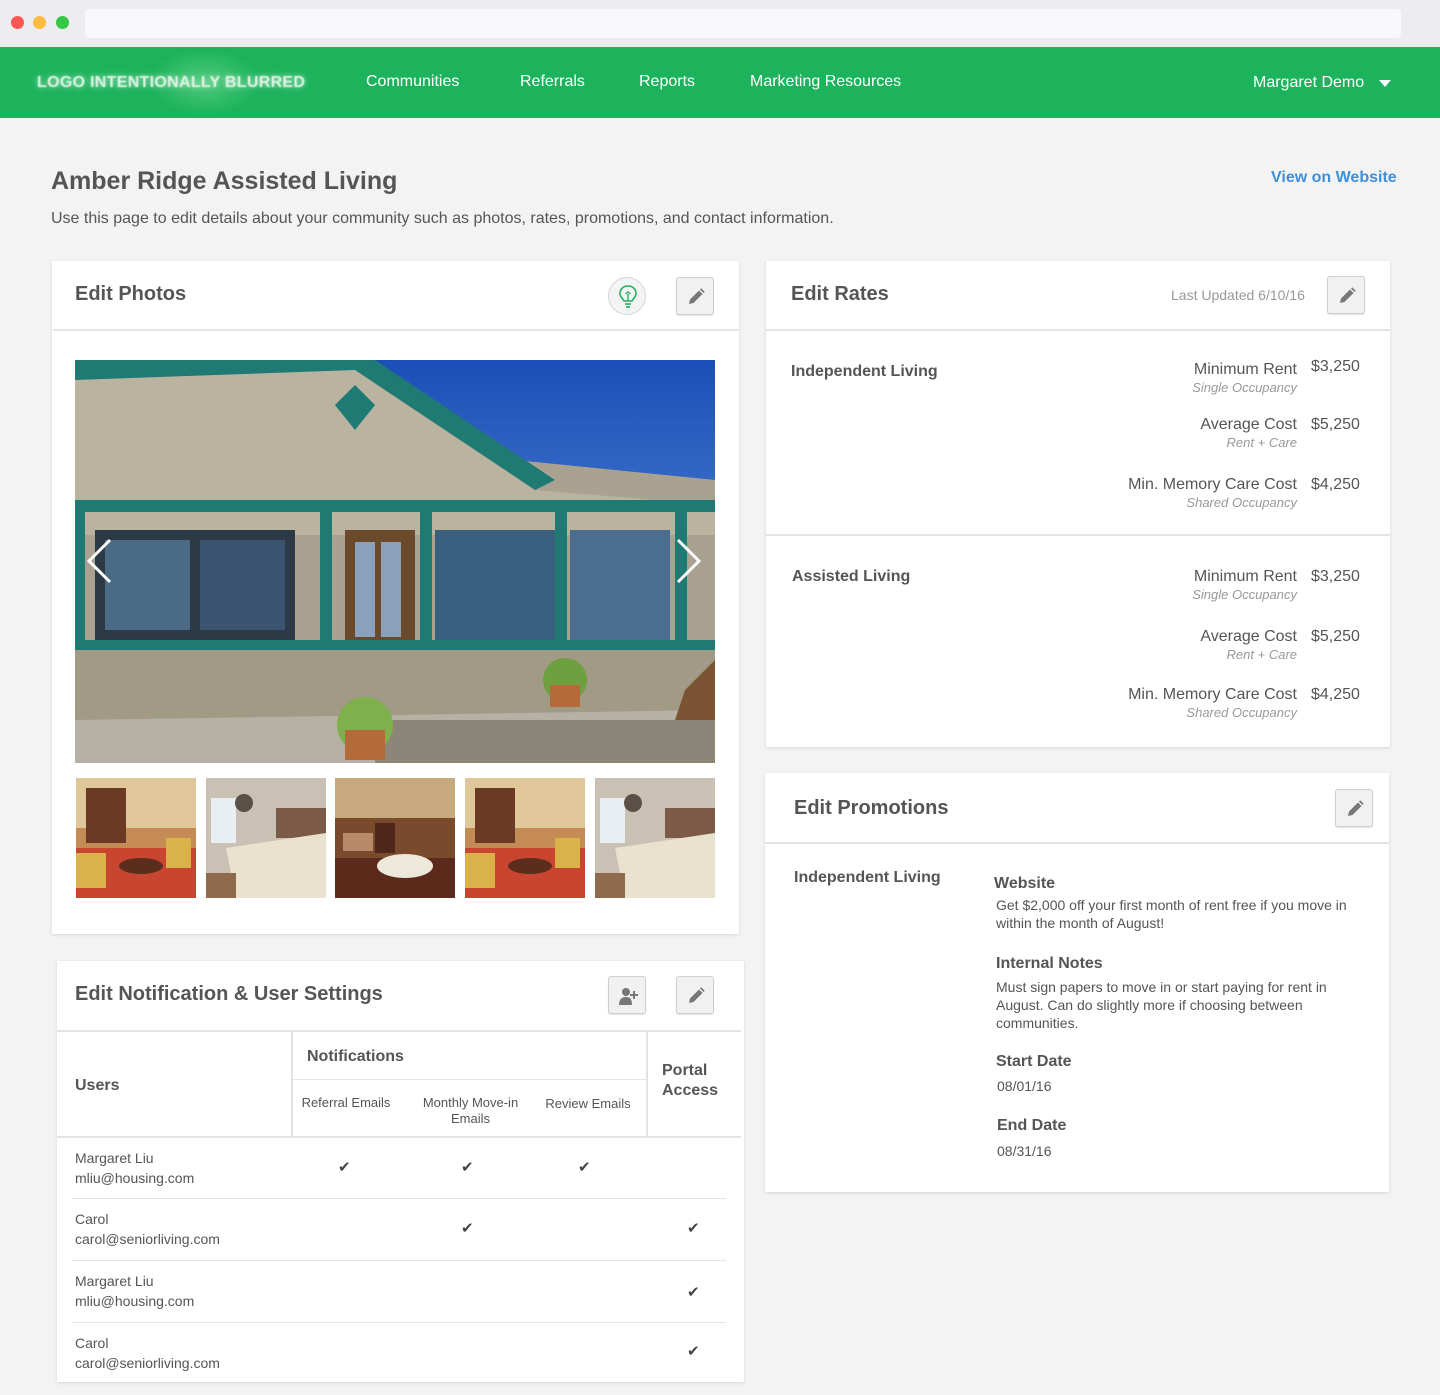 This screenshot has height=1395, width=1440. What do you see at coordinates (131, 294) in the screenshot?
I see `edit-photos-title: Edit Photos` at bounding box center [131, 294].